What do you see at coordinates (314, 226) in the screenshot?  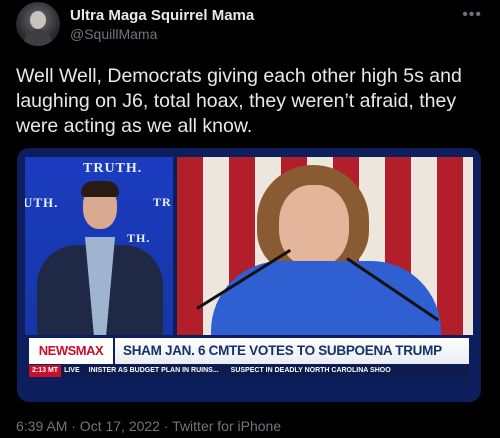 I see `speaker-face` at bounding box center [314, 226].